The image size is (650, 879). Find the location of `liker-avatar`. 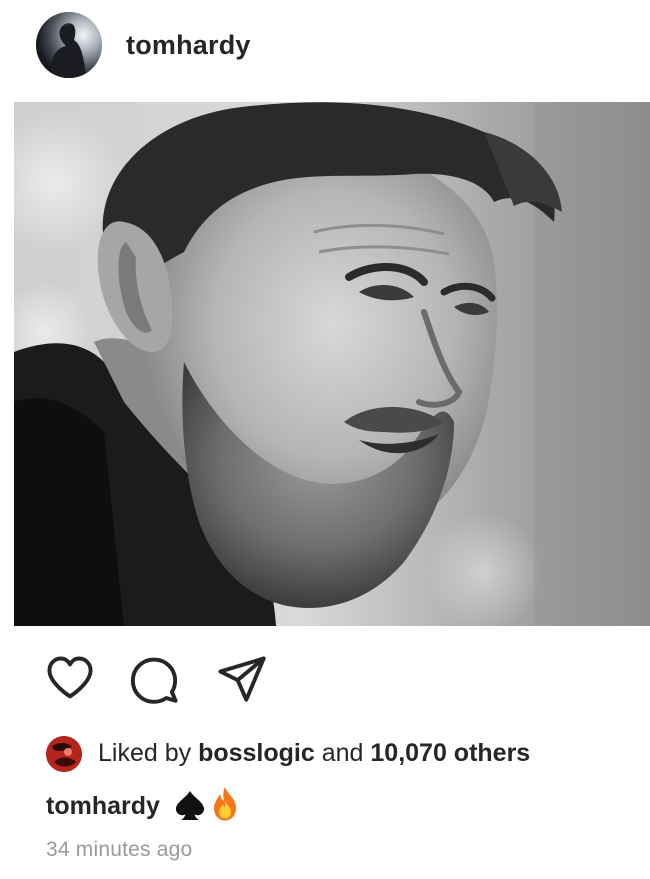

liker-avatar is located at coordinates (64, 754).